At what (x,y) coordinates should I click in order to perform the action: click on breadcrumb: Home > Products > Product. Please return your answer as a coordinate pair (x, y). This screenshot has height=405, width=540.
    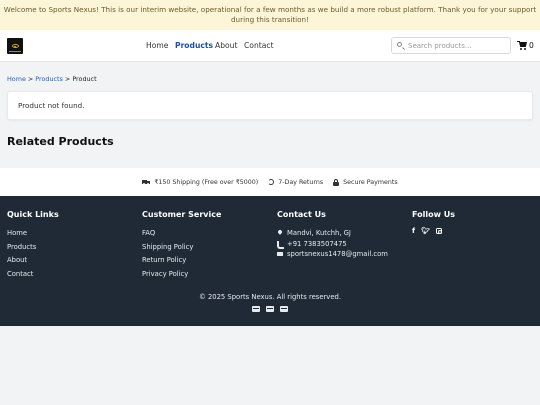
    Looking at the image, I should click on (52, 79).